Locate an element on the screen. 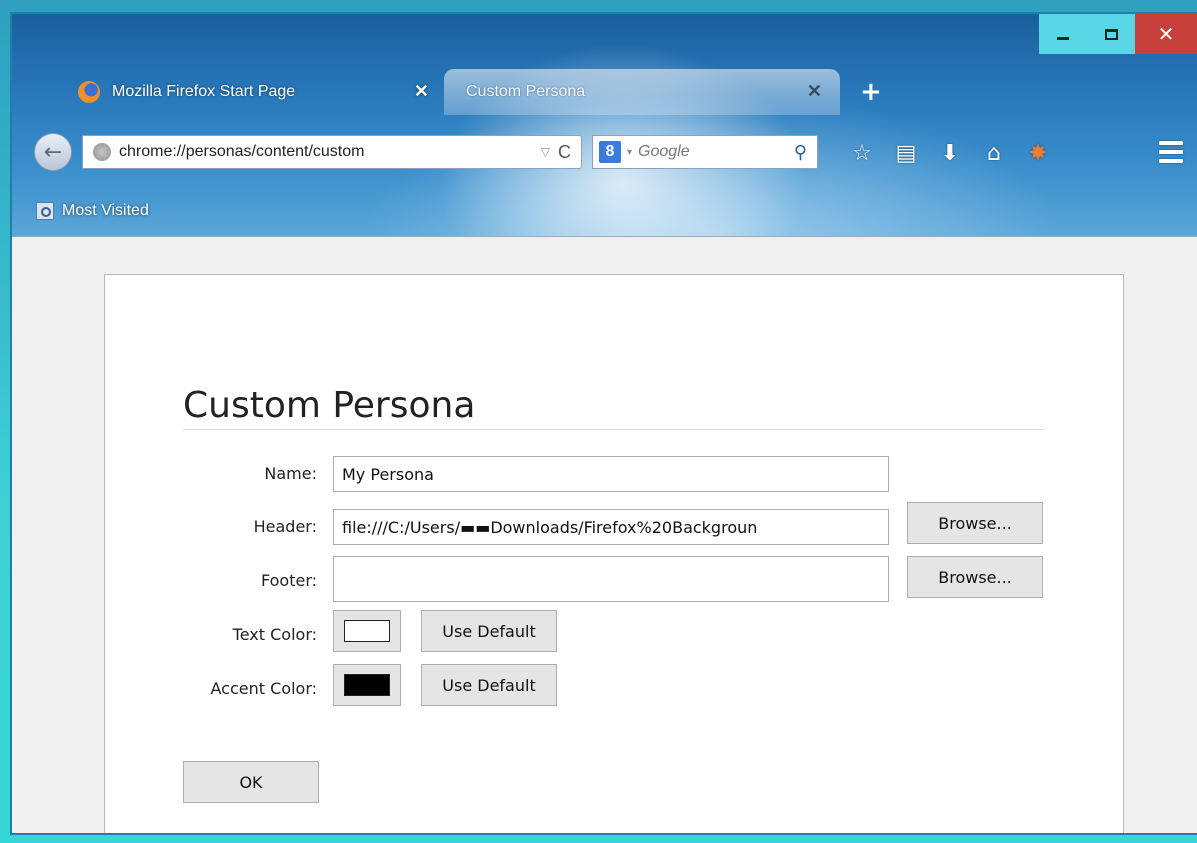 This screenshot has height=843, width=1197. search-bar: 8 ▾ Google ⚲ is located at coordinates (705, 152).